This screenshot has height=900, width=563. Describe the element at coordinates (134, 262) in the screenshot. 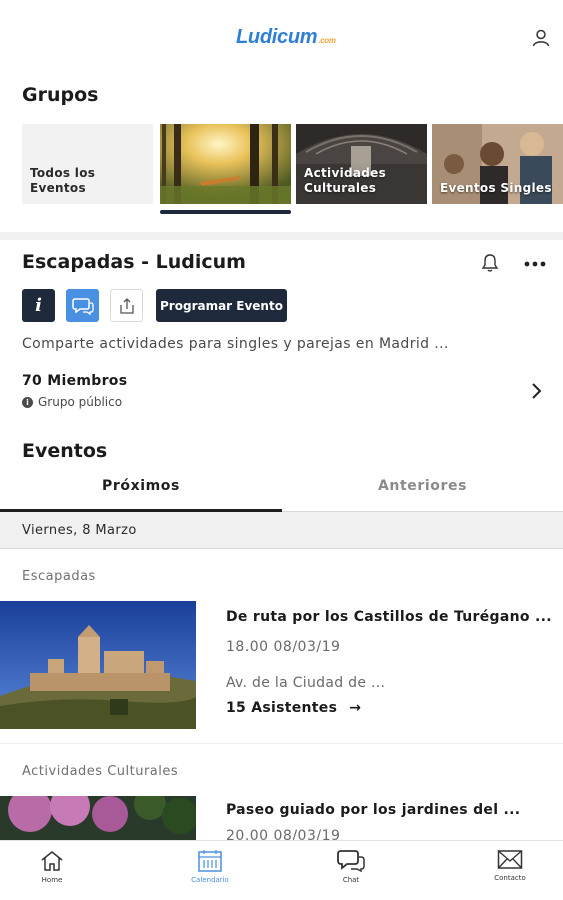

I see `group-name: Escapadas - Ludicum` at that location.